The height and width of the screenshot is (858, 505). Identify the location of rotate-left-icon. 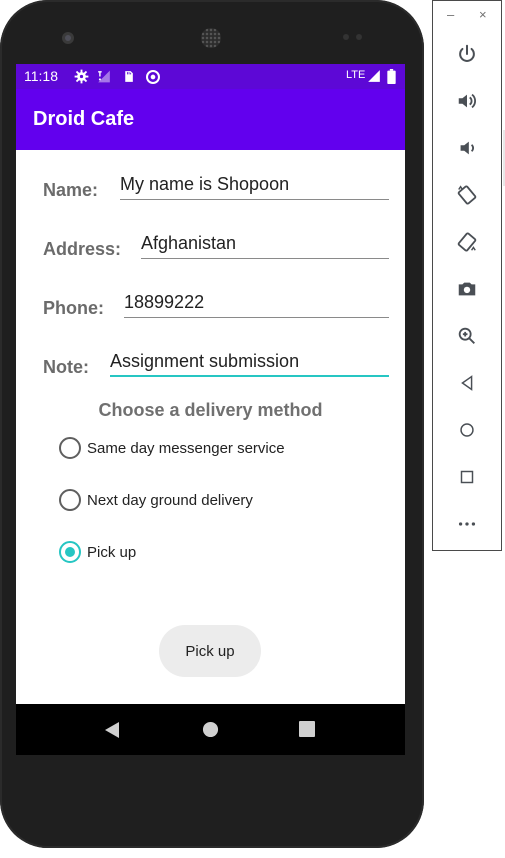
(467, 195).